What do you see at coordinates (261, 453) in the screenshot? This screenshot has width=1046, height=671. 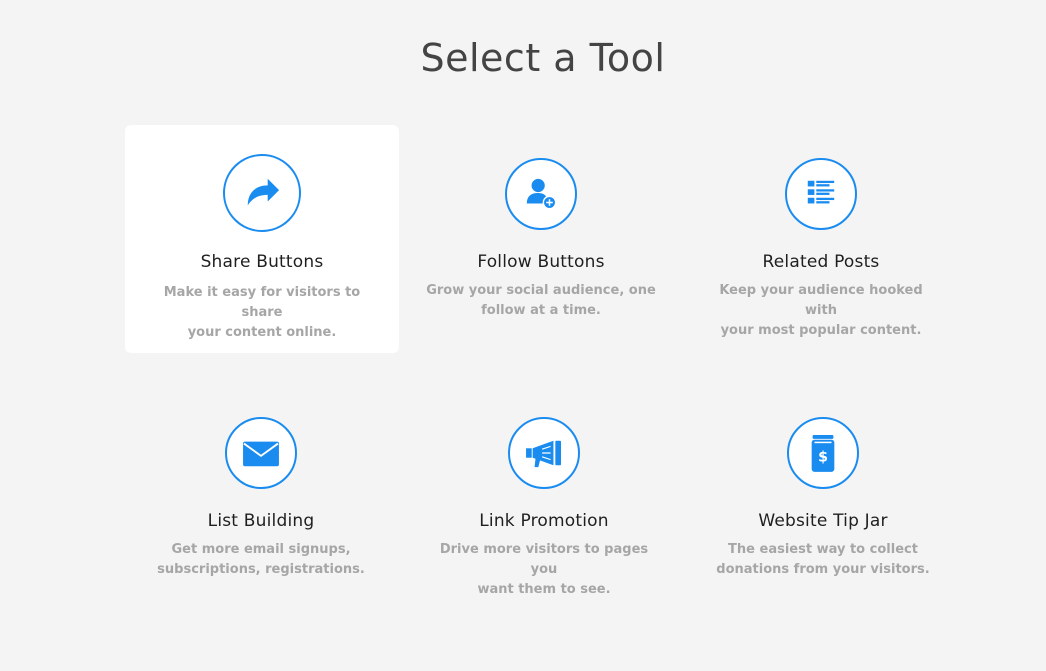 I see `envelope-icon` at bounding box center [261, 453].